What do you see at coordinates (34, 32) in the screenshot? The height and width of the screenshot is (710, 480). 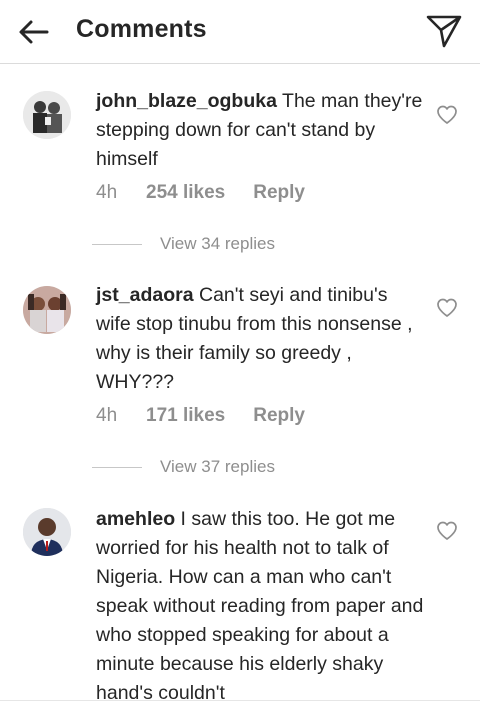 I see `arrow-left-icon` at bounding box center [34, 32].